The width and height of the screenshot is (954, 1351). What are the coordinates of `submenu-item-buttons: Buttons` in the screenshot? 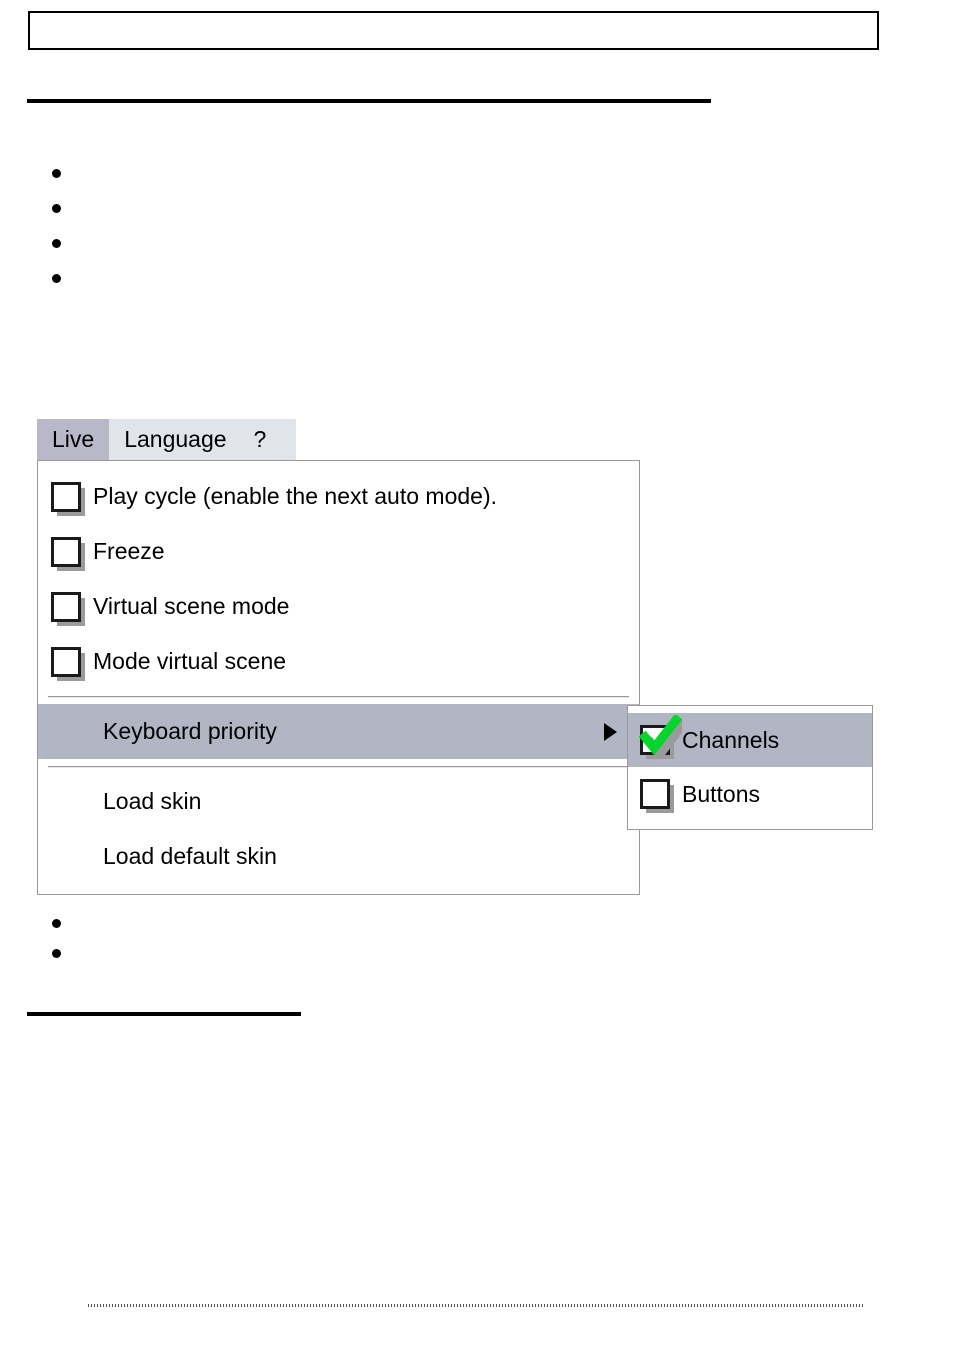 It's located at (750, 794).